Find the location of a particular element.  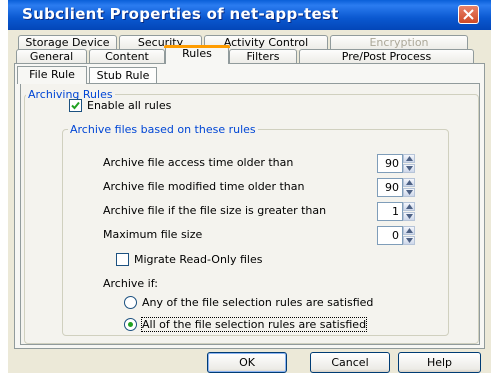

tab-content: Content is located at coordinates (127, 56).